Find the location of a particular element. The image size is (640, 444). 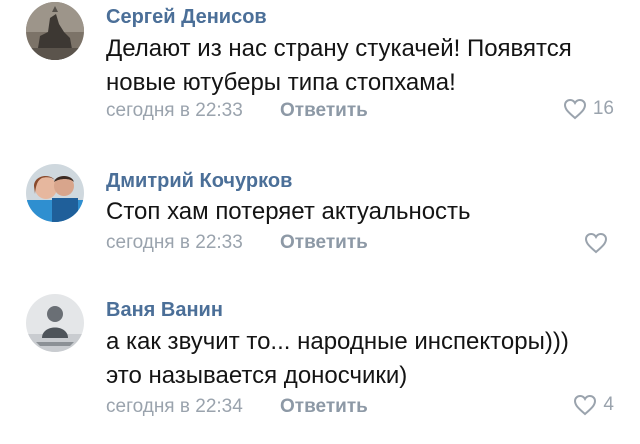

like-button: 4 is located at coordinates (593, 405).